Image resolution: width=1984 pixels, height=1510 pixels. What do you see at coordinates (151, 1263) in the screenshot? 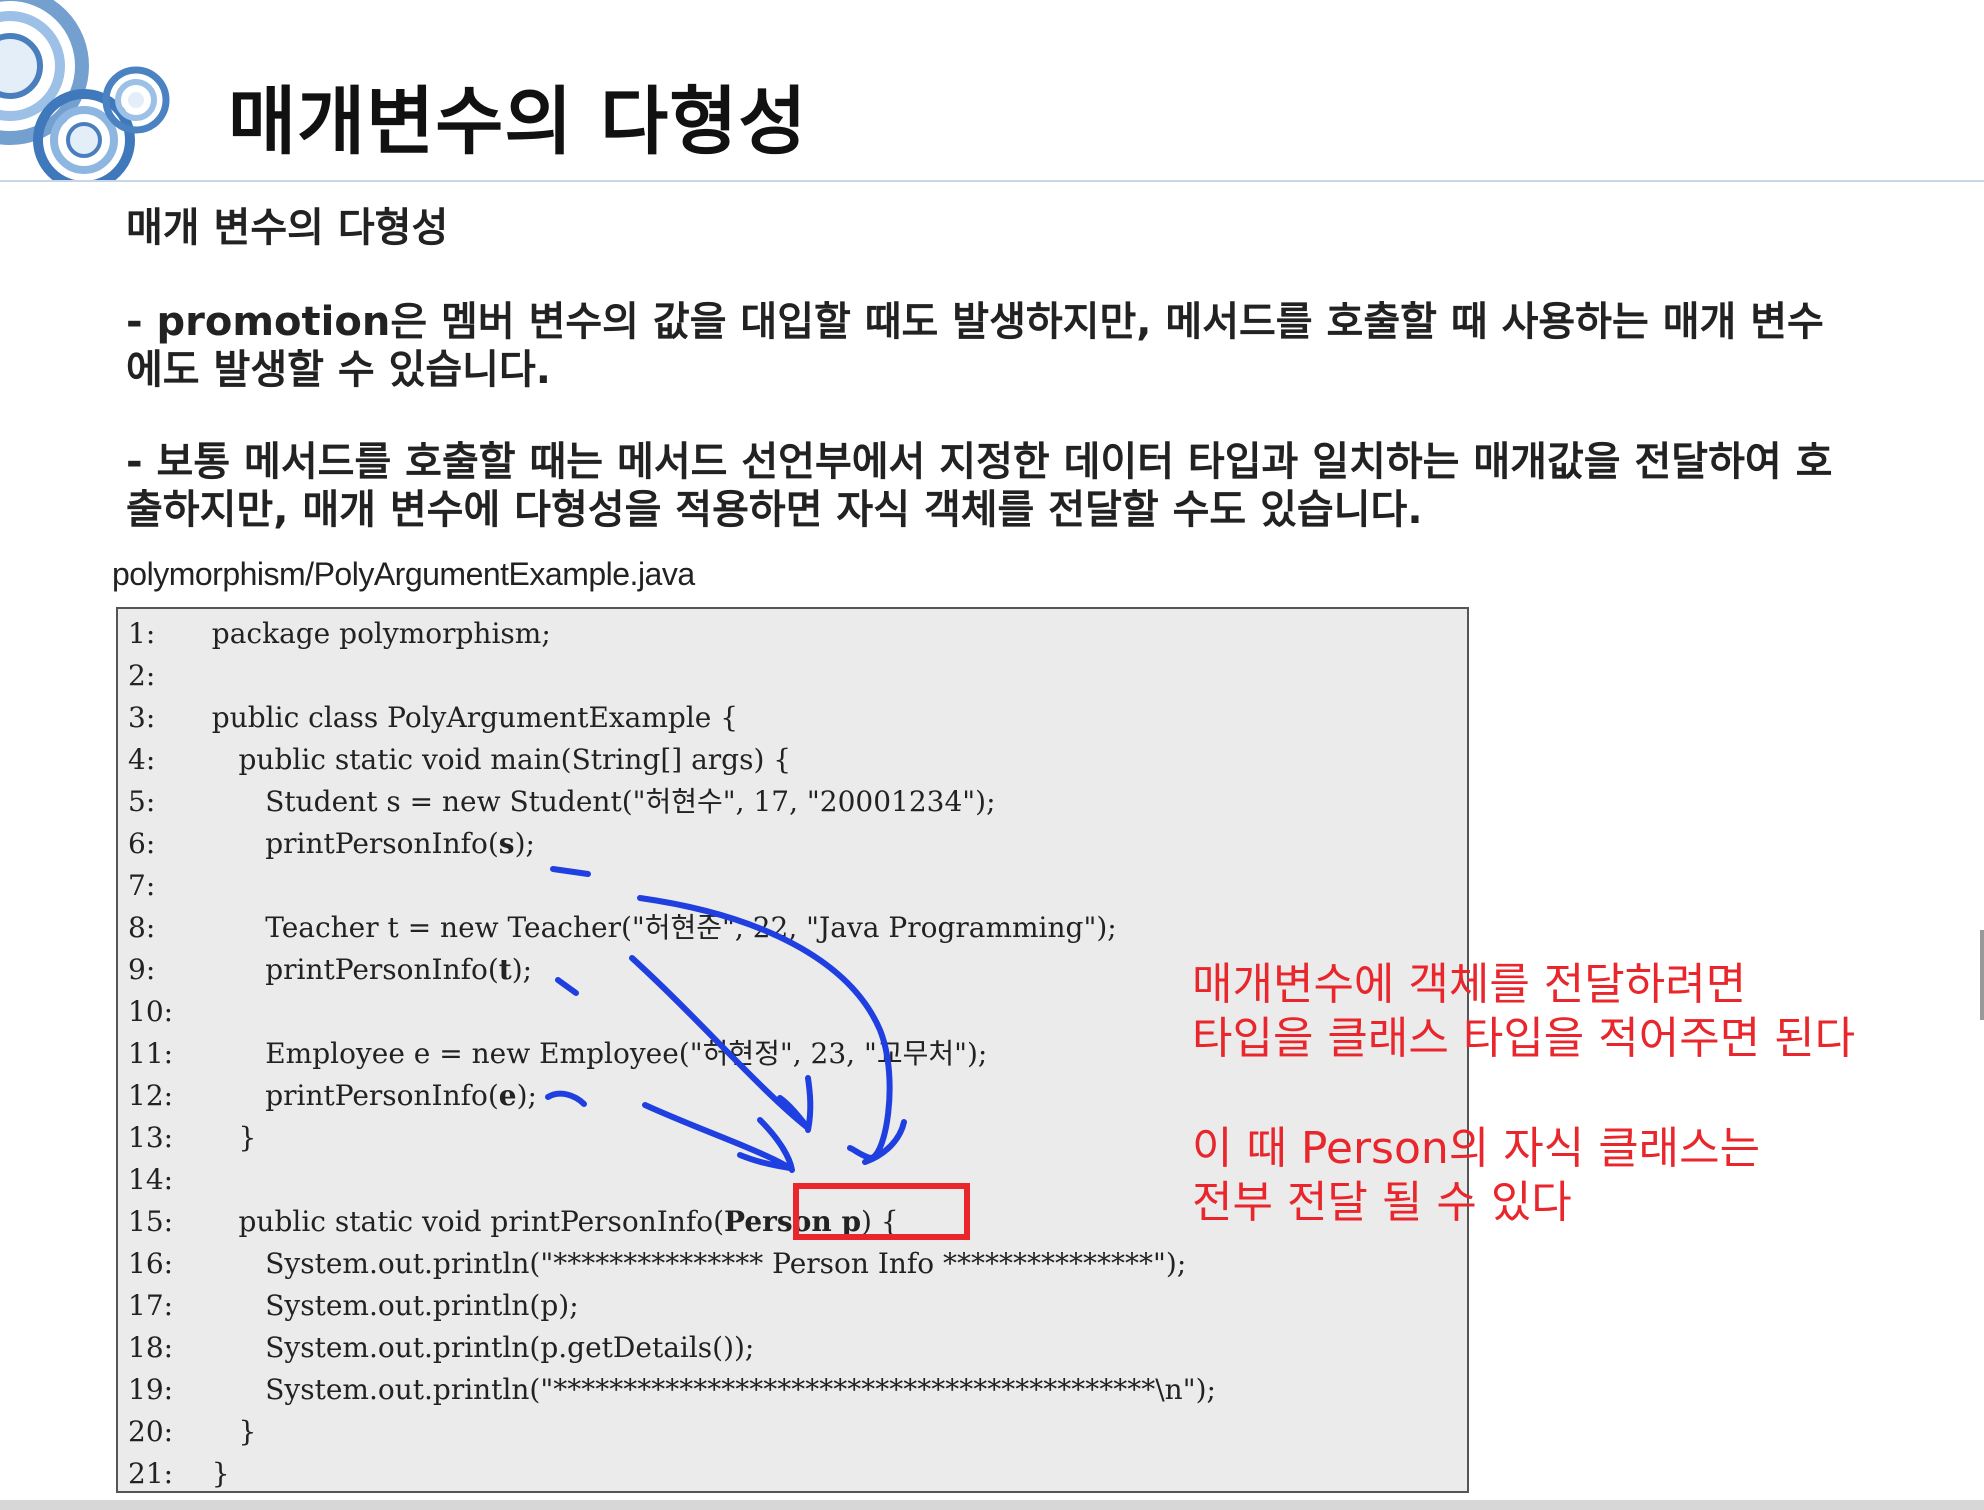
I see `line-number: 16:` at bounding box center [151, 1263].